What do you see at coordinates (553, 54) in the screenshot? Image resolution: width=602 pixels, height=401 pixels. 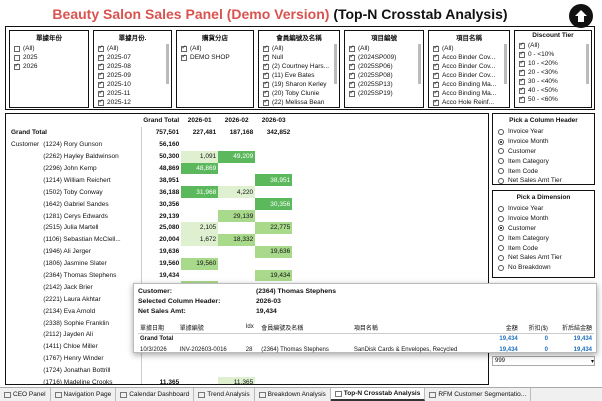 I see `slicer-item: 0 - <10%` at bounding box center [553, 54].